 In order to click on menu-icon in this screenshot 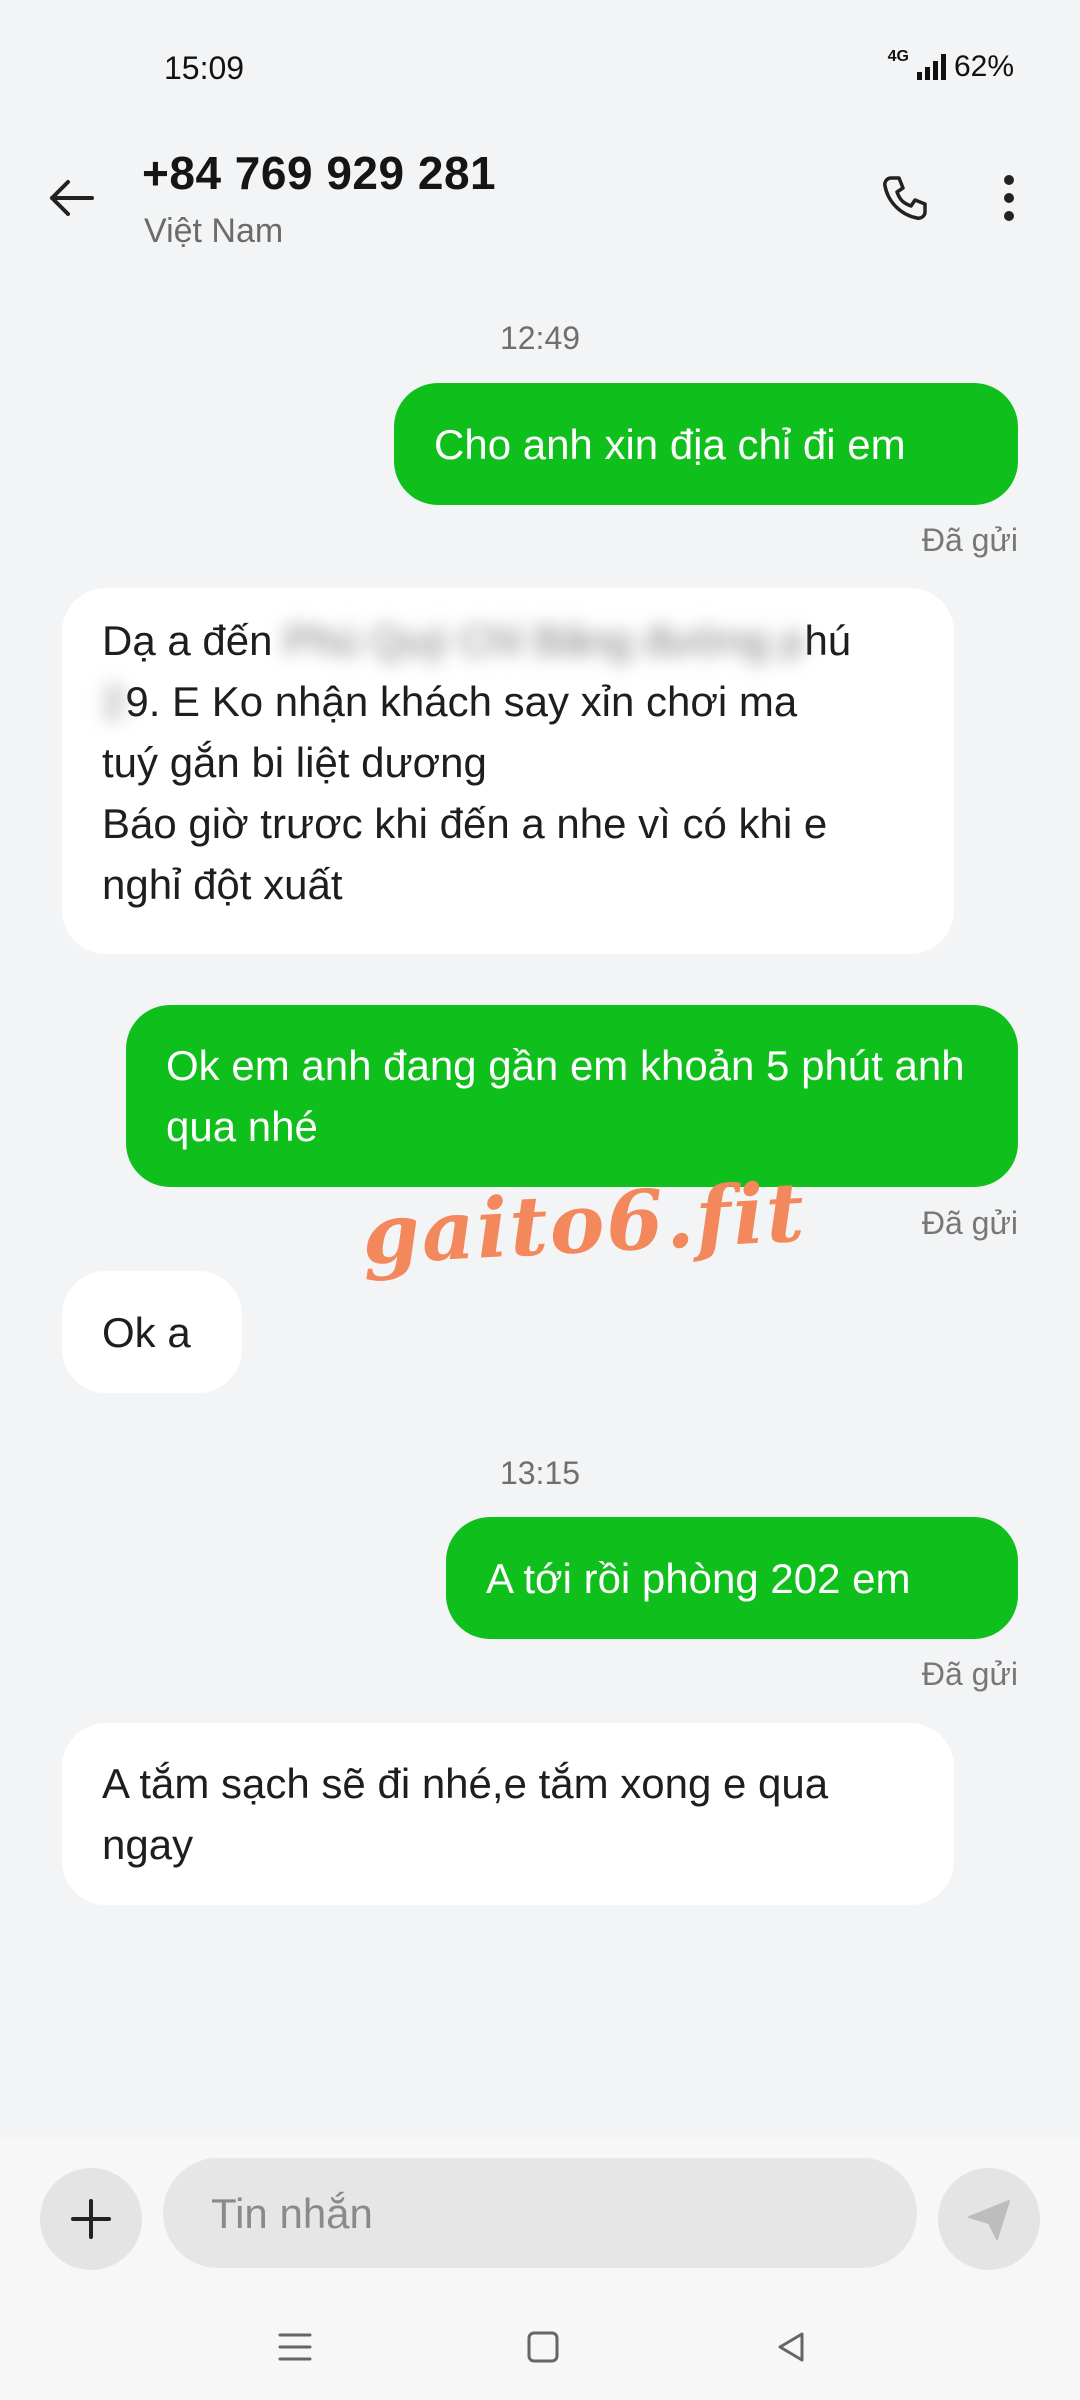, I will do `click(295, 2347)`.